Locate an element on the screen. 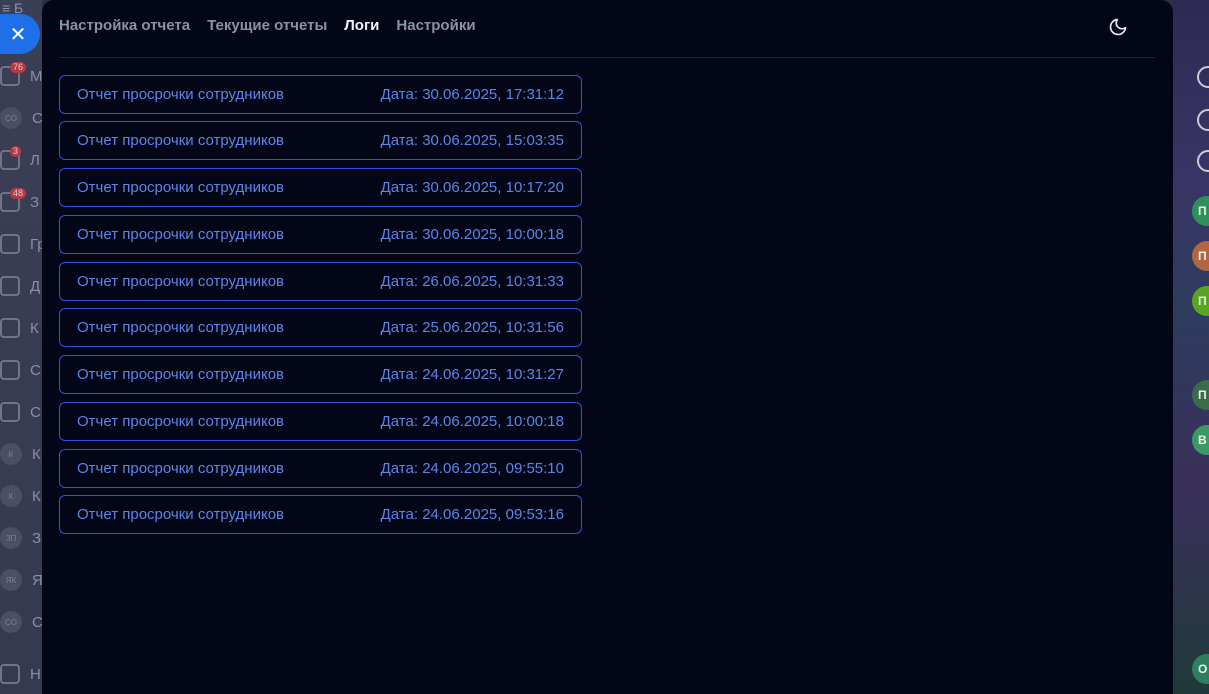 This screenshot has width=1209, height=694. calendar-icon is located at coordinates (10, 328).